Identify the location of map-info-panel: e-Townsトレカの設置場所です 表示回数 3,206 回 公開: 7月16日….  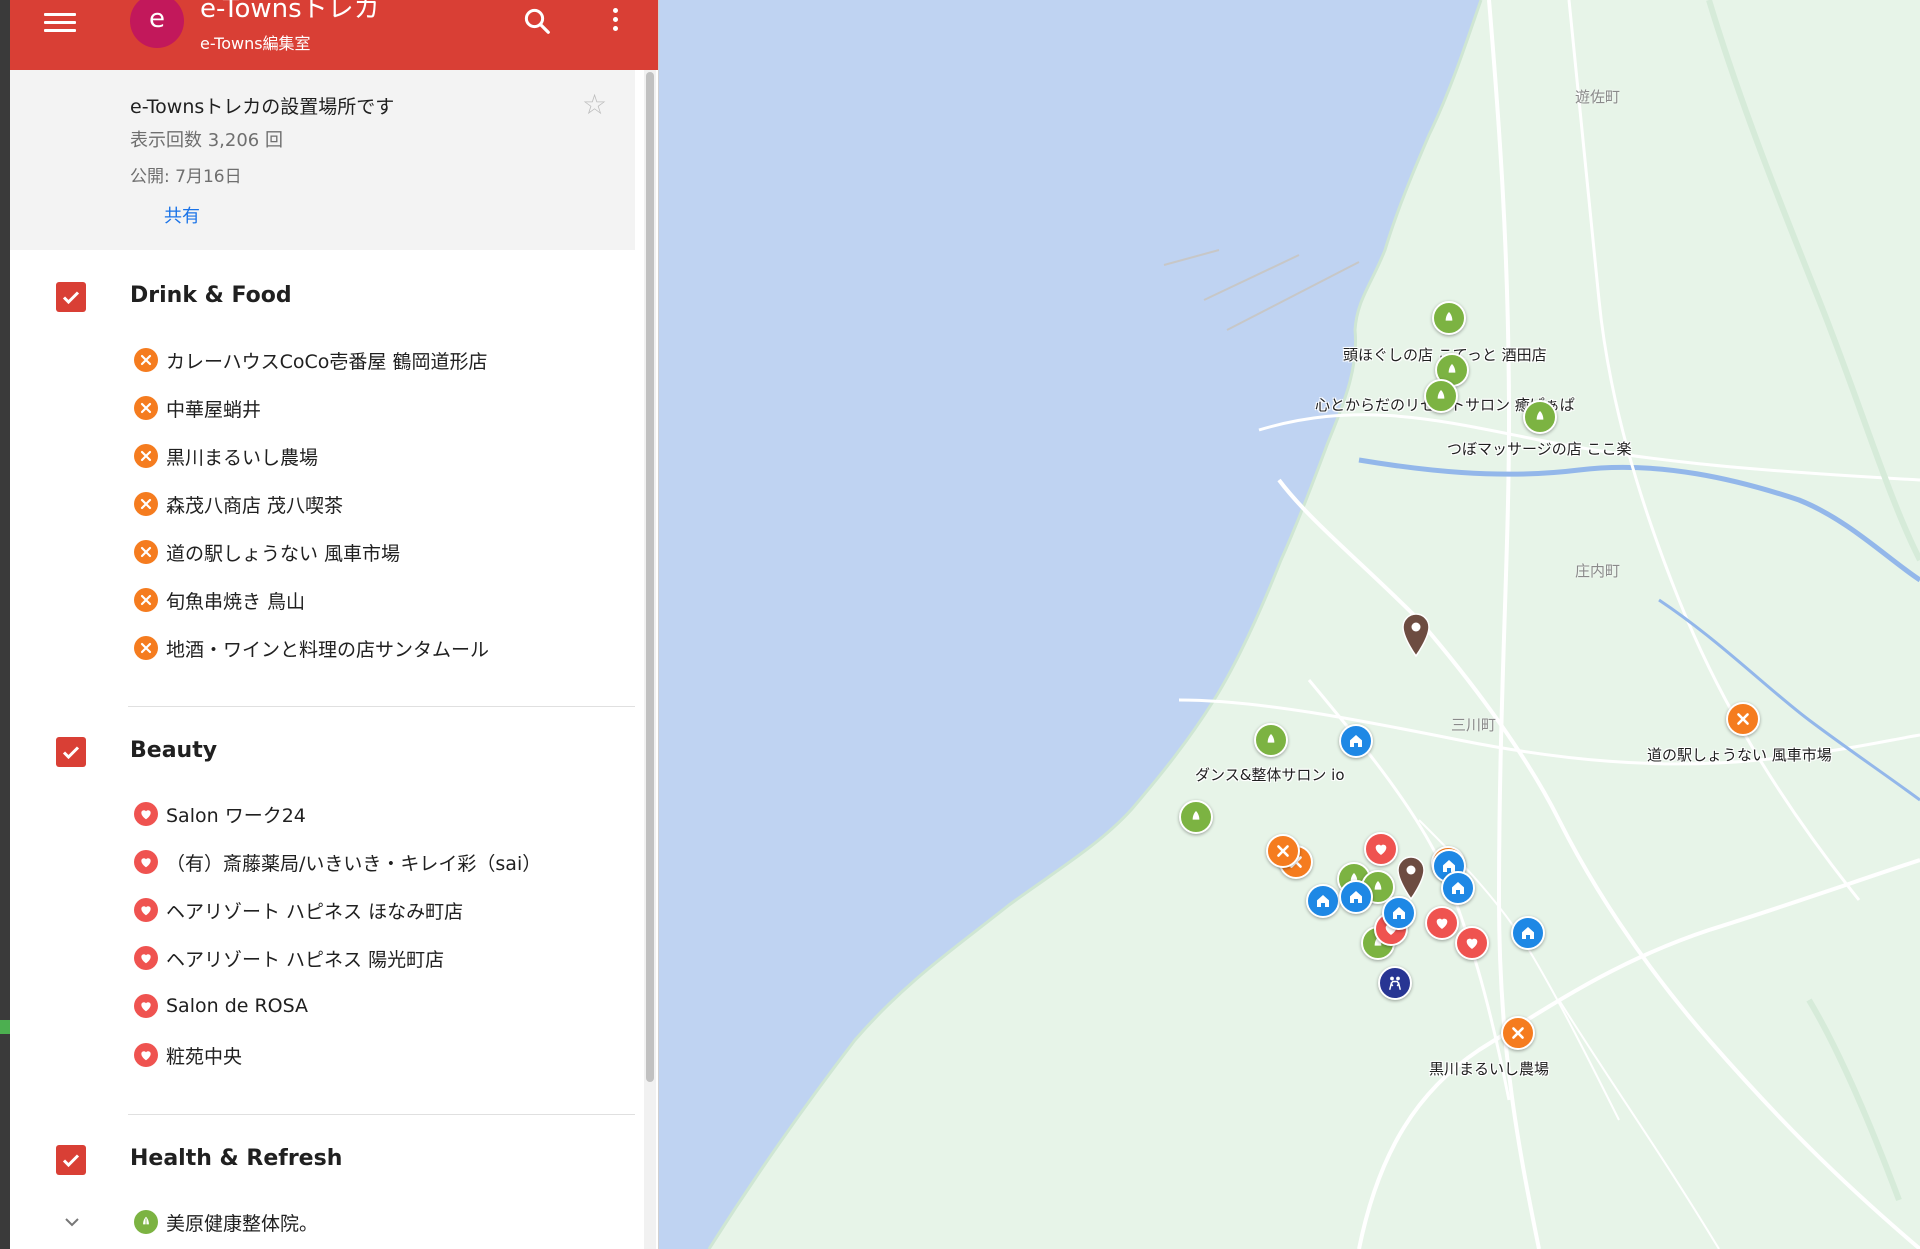
(322, 160).